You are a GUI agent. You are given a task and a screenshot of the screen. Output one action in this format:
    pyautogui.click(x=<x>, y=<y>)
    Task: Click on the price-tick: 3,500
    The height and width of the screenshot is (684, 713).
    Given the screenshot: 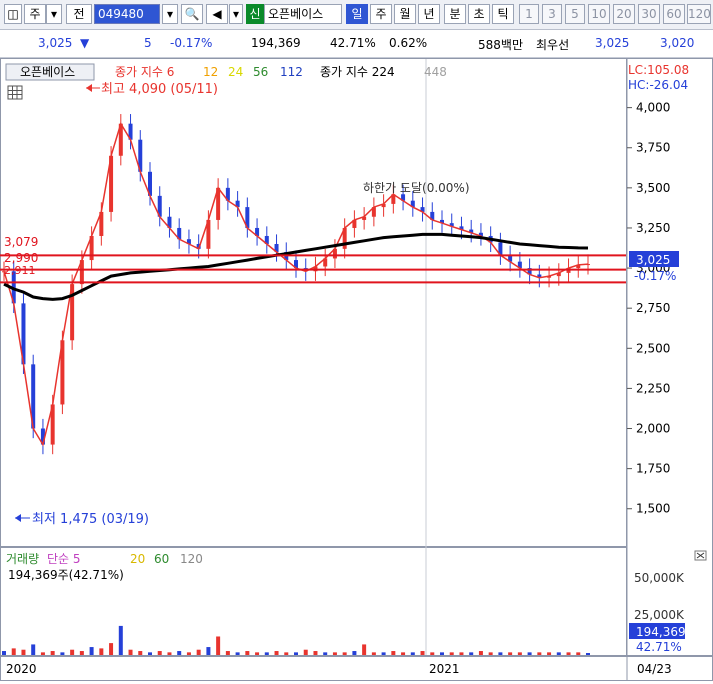 What is the action you would take?
    pyautogui.click(x=653, y=188)
    